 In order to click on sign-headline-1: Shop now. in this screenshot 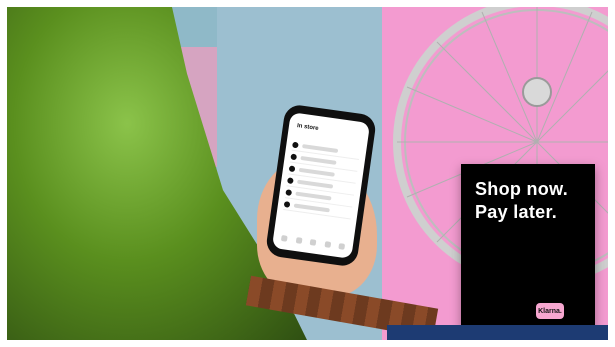, I will do `click(522, 189)`.